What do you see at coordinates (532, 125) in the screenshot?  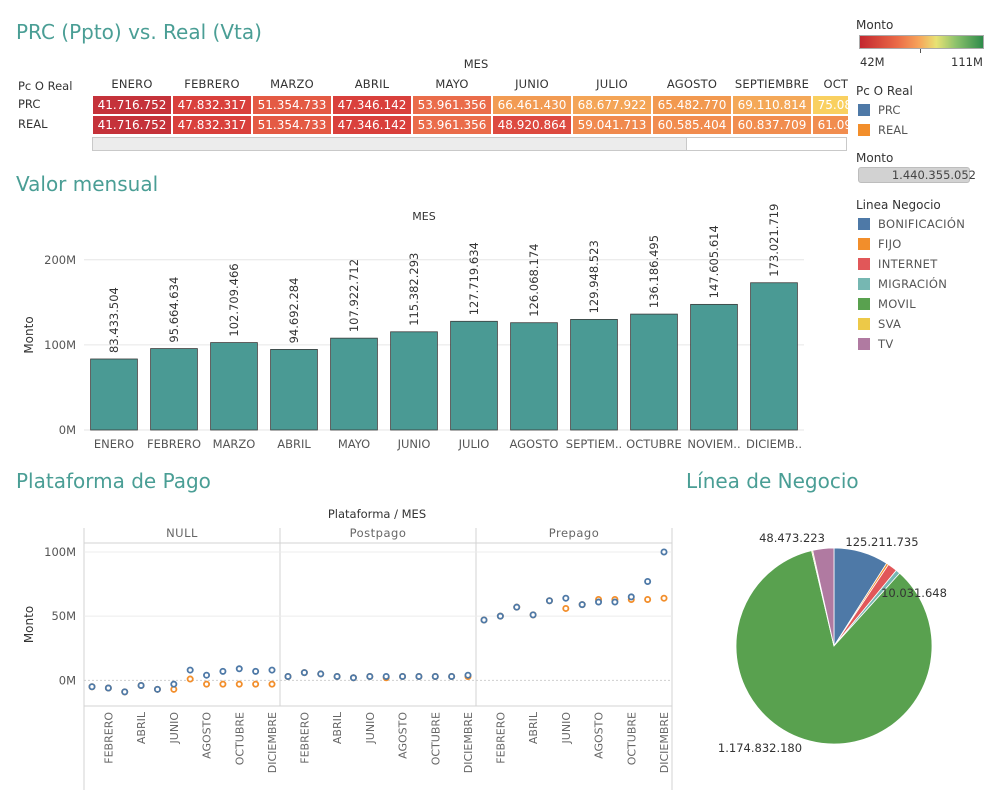 I see `heatmap-cell: 48.920.864` at bounding box center [532, 125].